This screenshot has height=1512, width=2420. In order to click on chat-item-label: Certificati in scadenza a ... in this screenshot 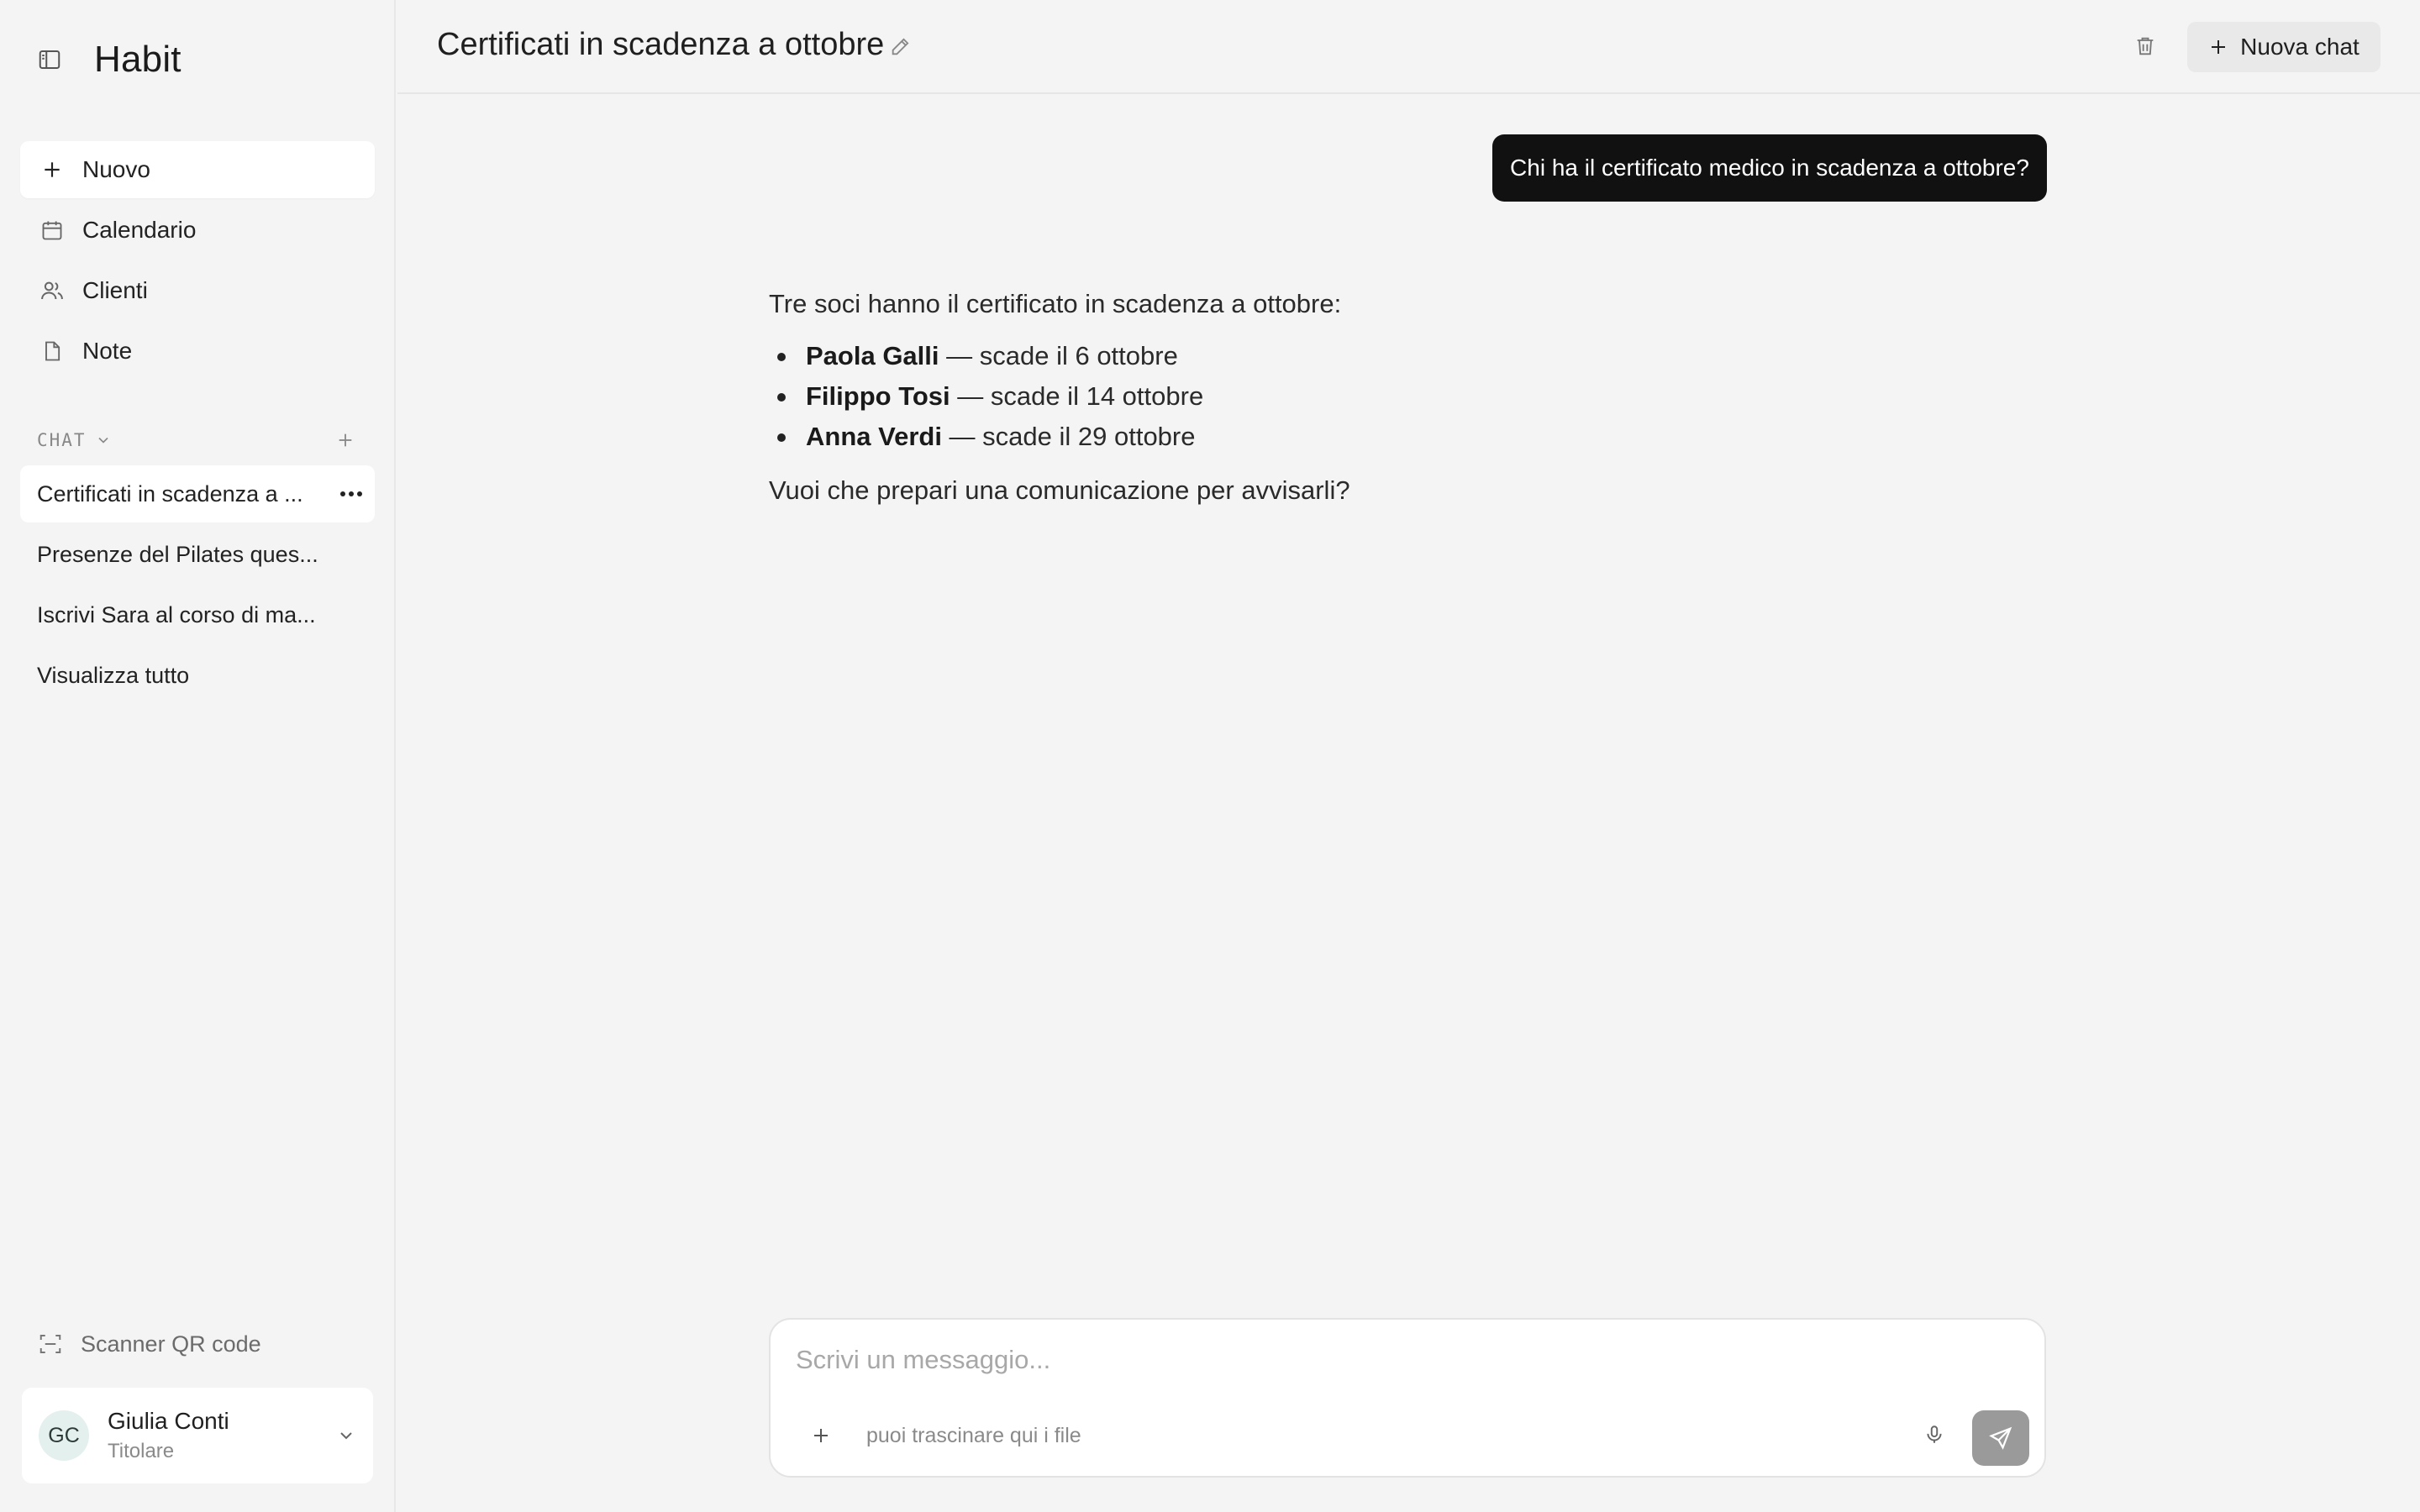, I will do `click(170, 493)`.